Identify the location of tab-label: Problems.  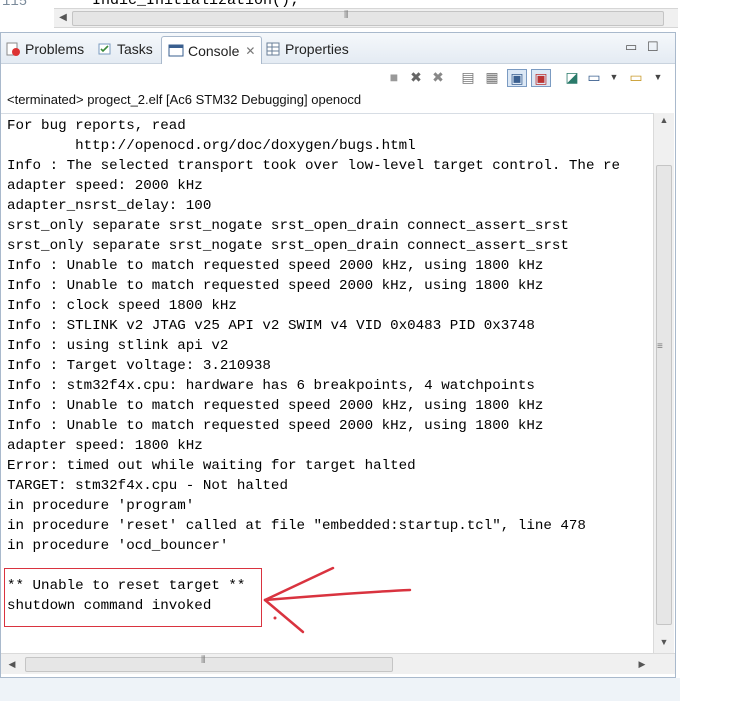
(55, 49).